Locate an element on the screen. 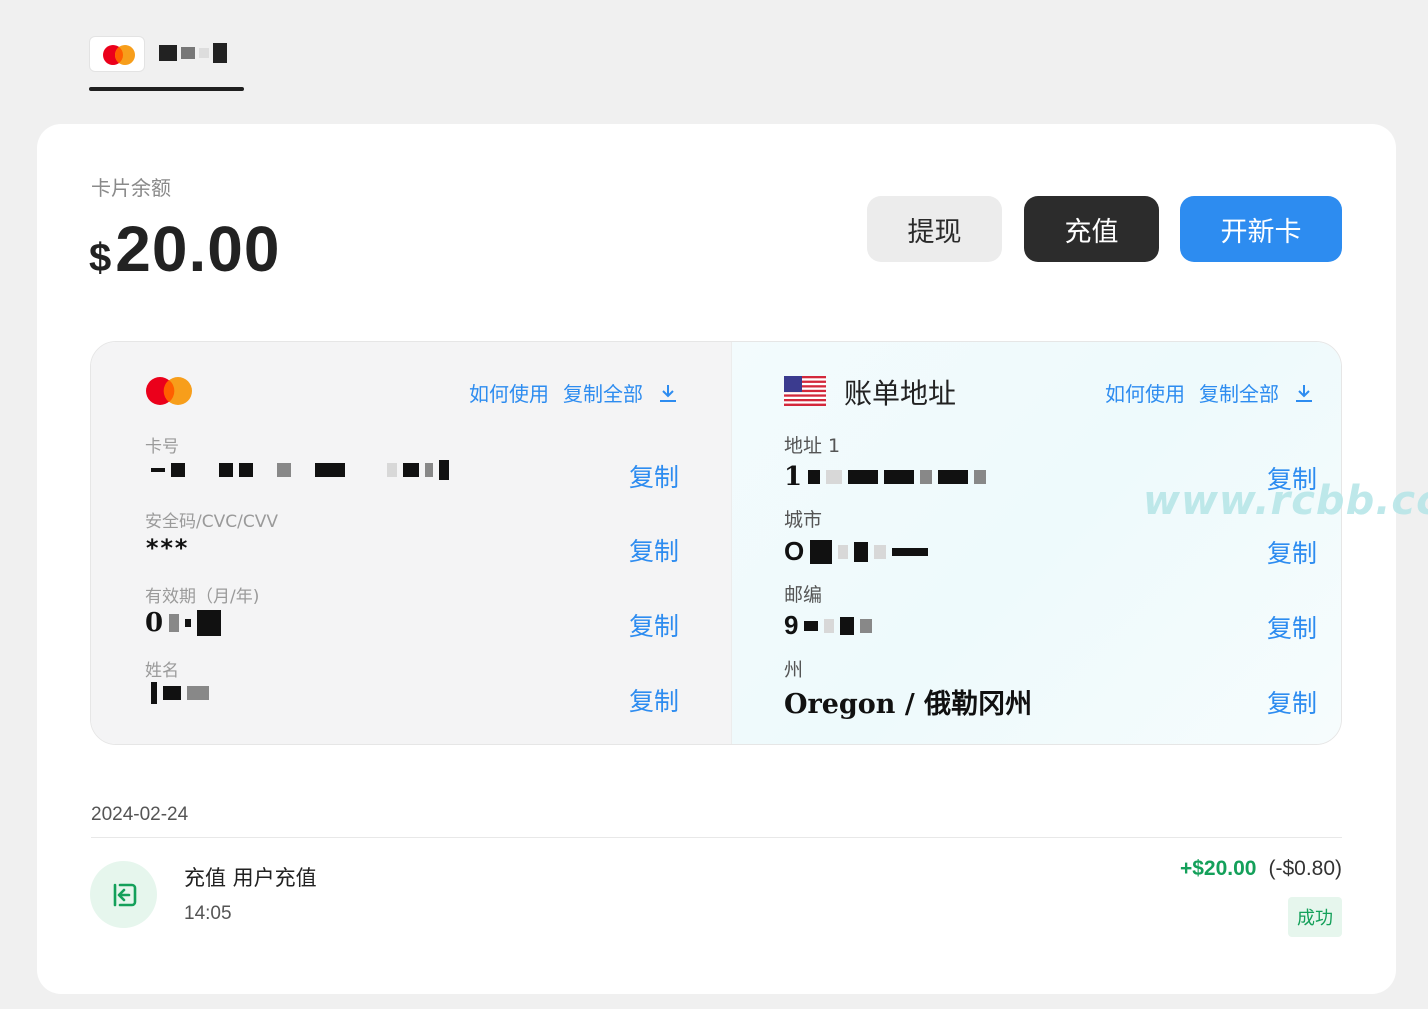 Image resolution: width=1428 pixels, height=1009 pixels. topup-button: 充值 is located at coordinates (1091, 229).